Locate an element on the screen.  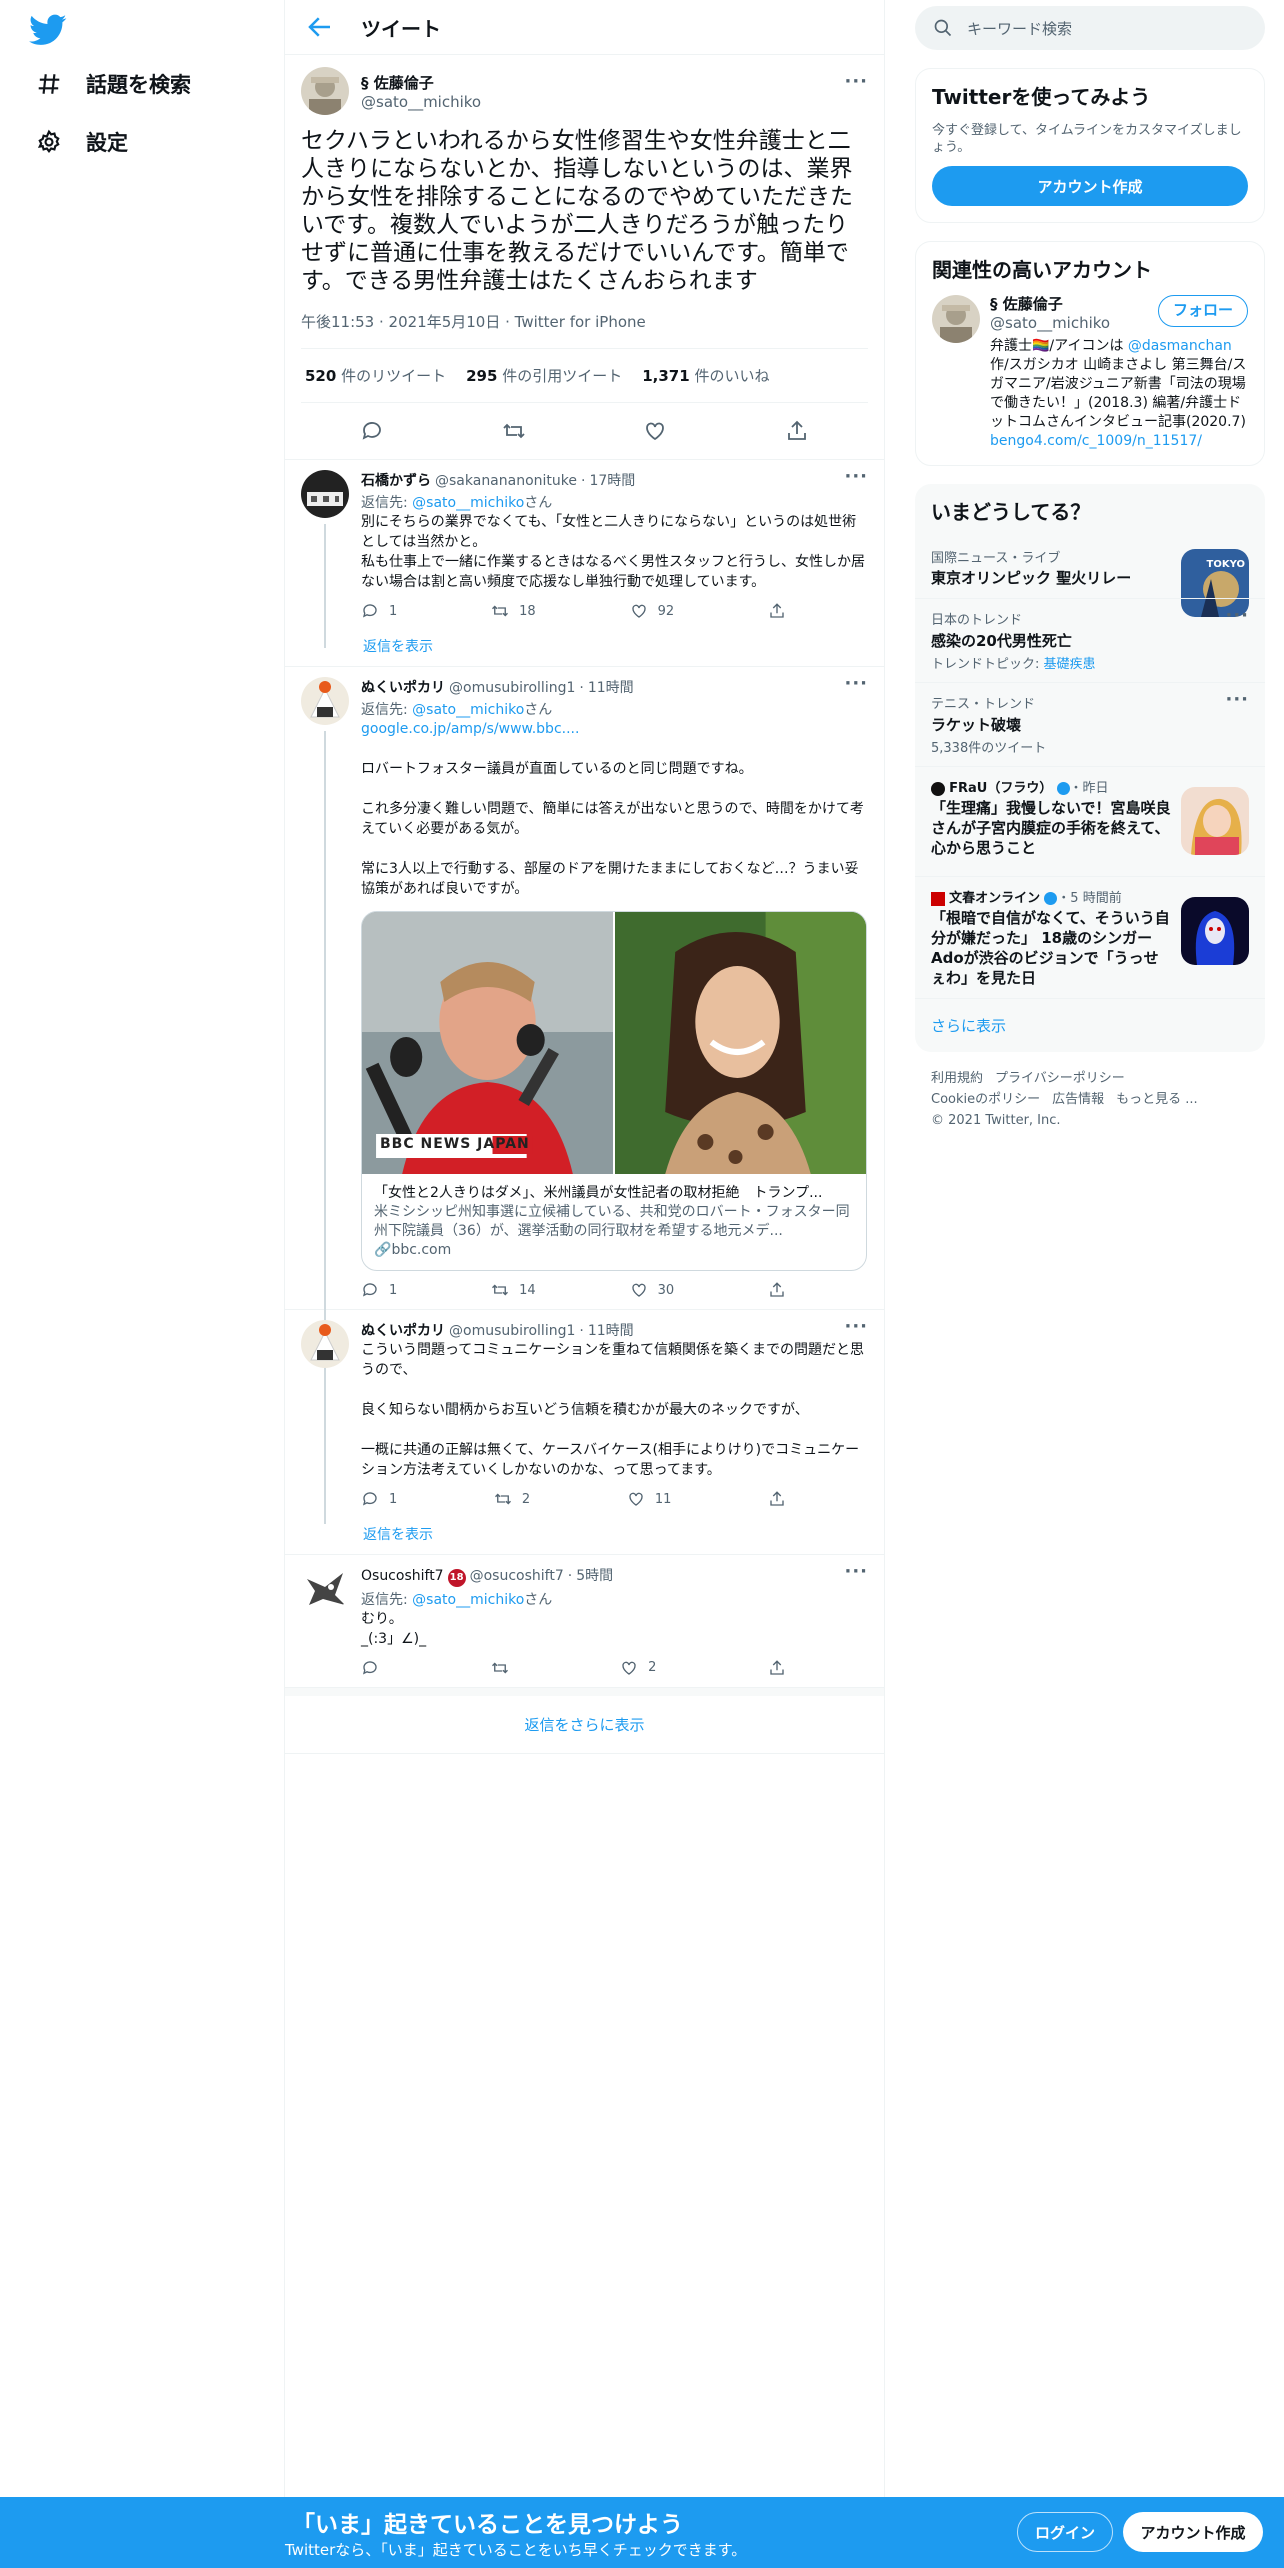
tweet-time: 午後11:53 is located at coordinates (337, 322).